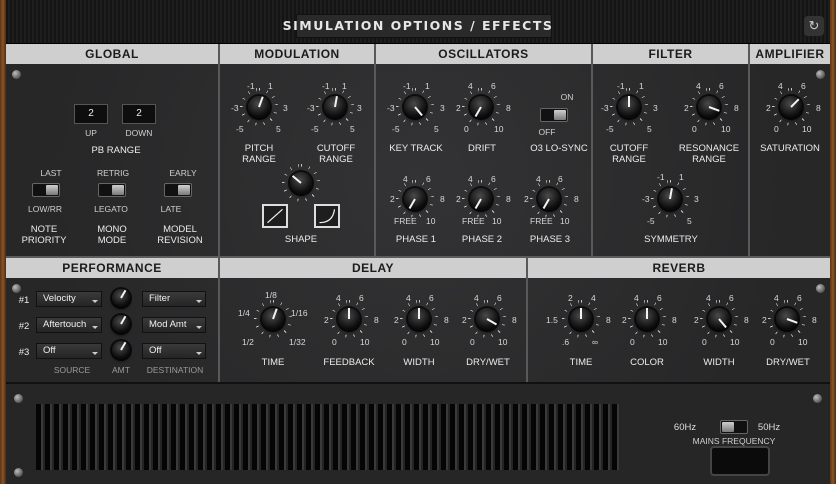 The width and height of the screenshot is (836, 484). What do you see at coordinates (112, 268) in the screenshot?
I see `section-title-performance: PERFORMANCE` at bounding box center [112, 268].